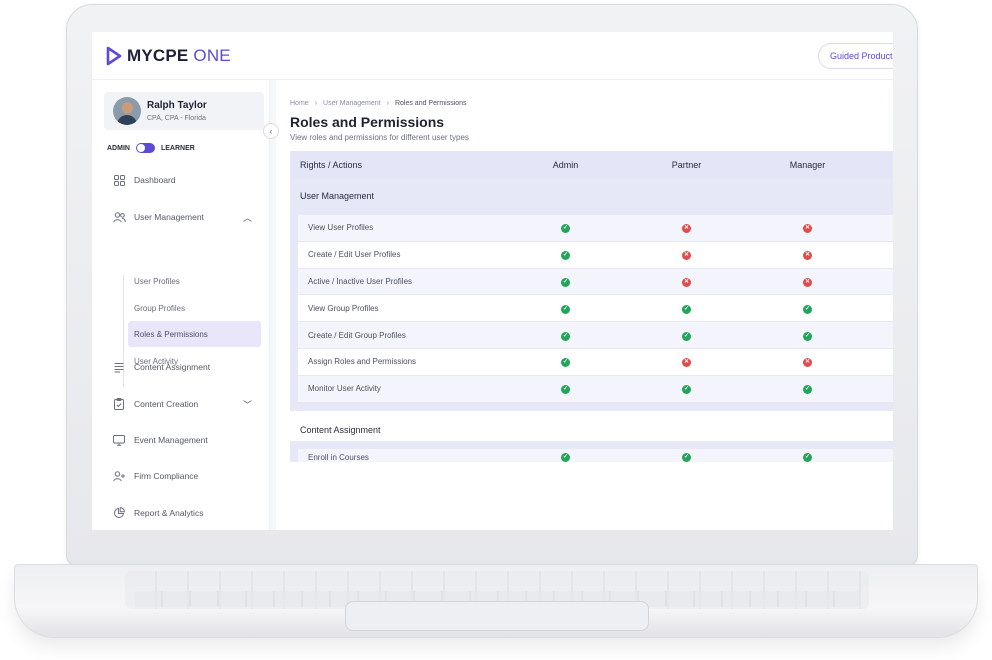 Image resolution: width=992 pixels, height=660 pixels. What do you see at coordinates (354, 255) in the screenshot?
I see `permission-action-label: Create / Edit User Profiles` at bounding box center [354, 255].